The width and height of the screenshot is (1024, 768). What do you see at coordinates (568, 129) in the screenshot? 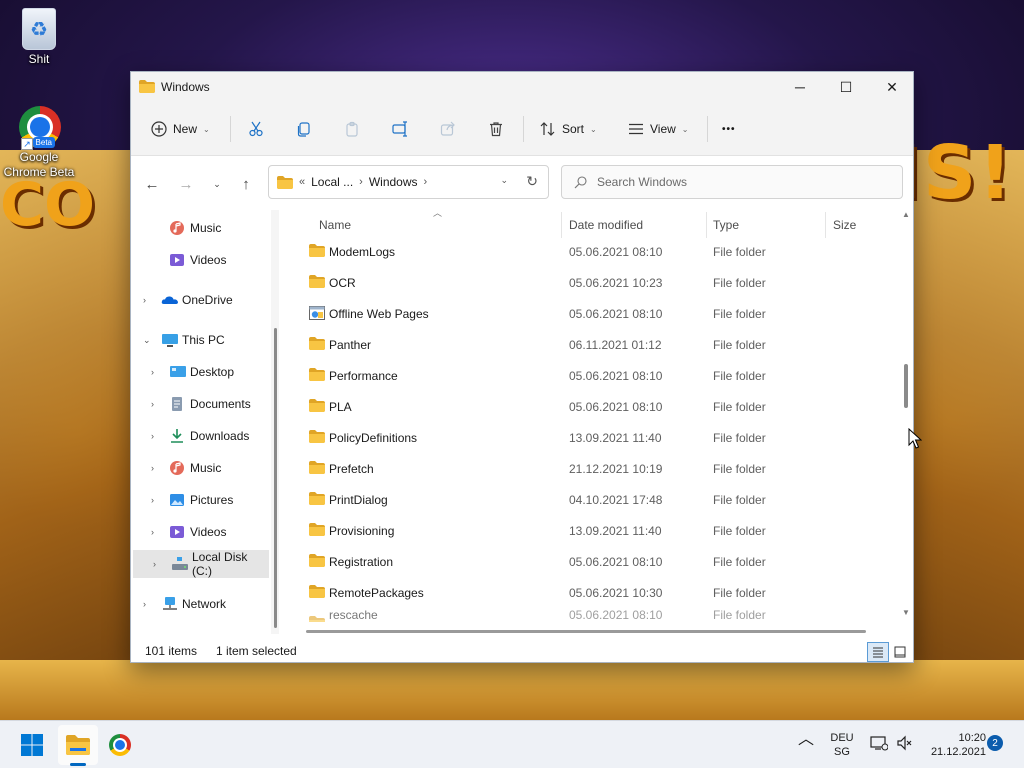
I see `sort-button: Sort ⌄` at bounding box center [568, 129].